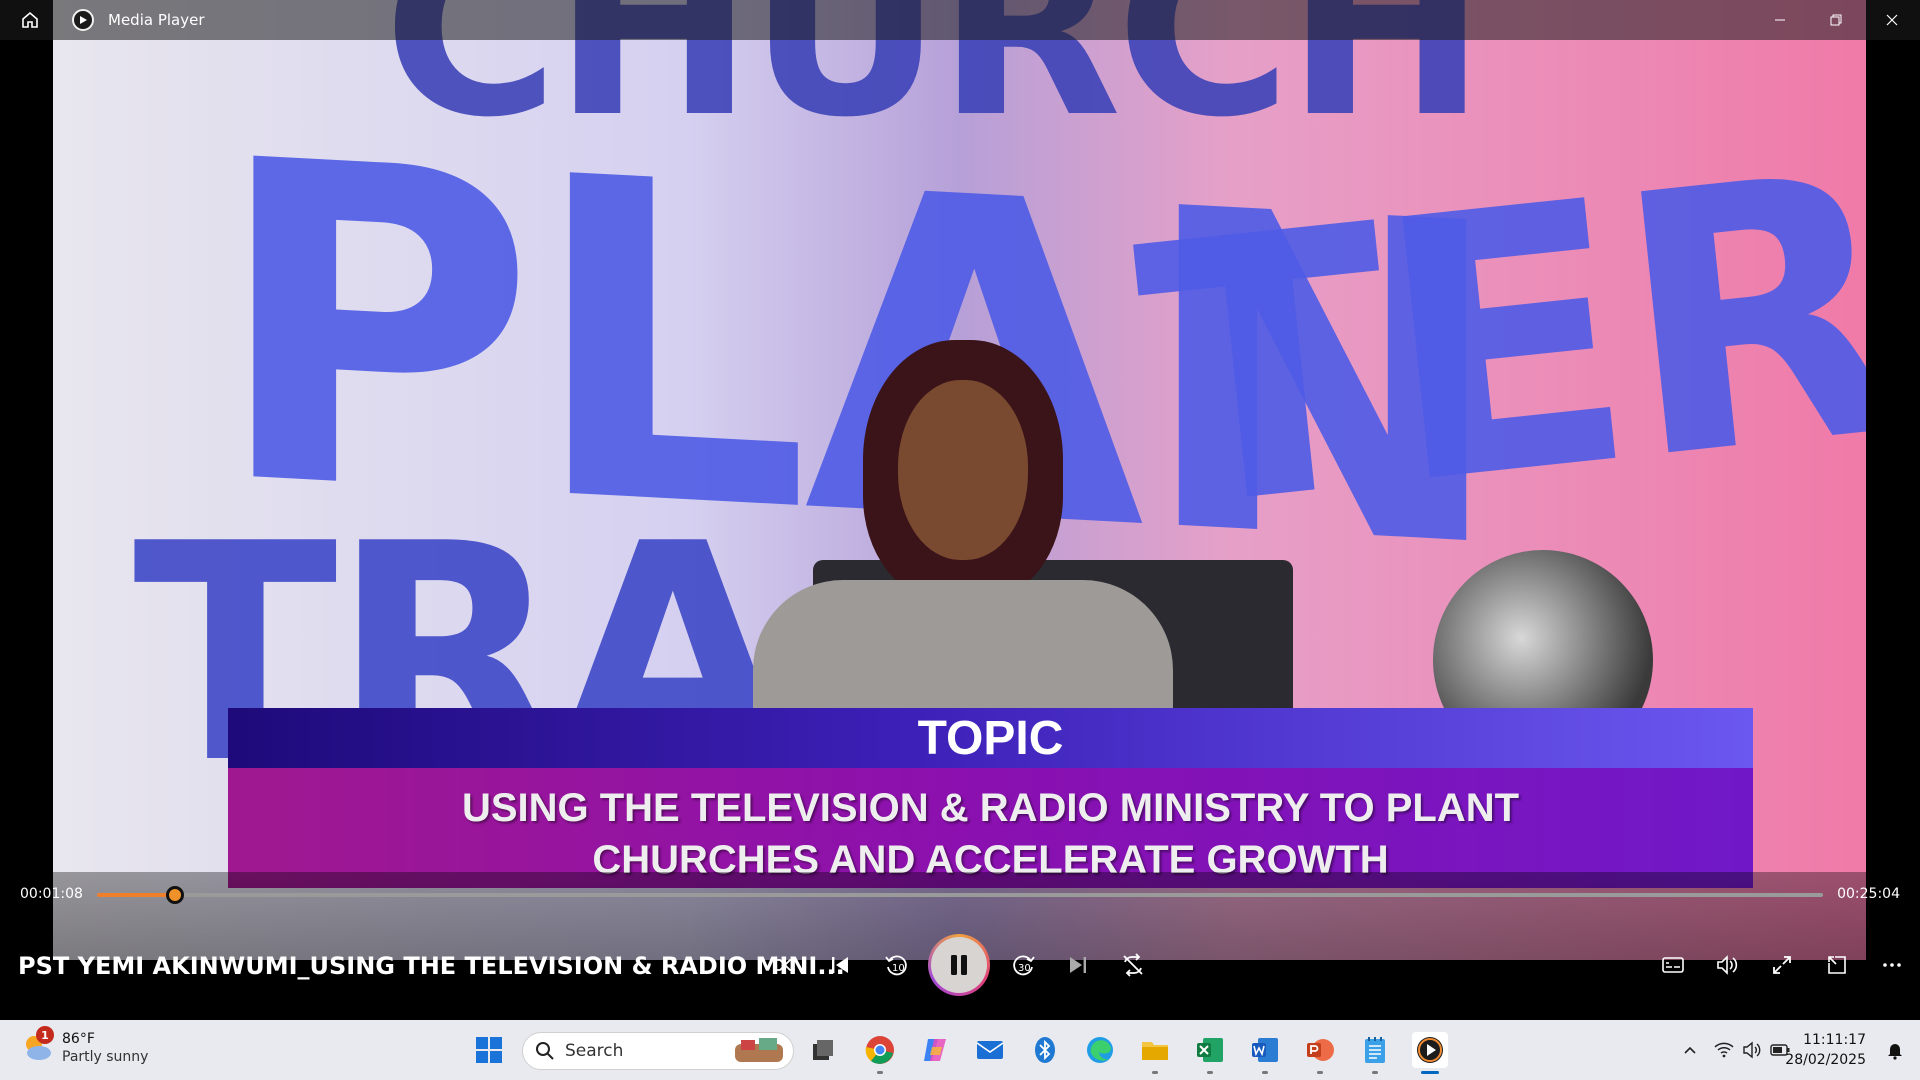 The width and height of the screenshot is (1920, 1080). What do you see at coordinates (1430, 1072) in the screenshot?
I see `active-indicator` at bounding box center [1430, 1072].